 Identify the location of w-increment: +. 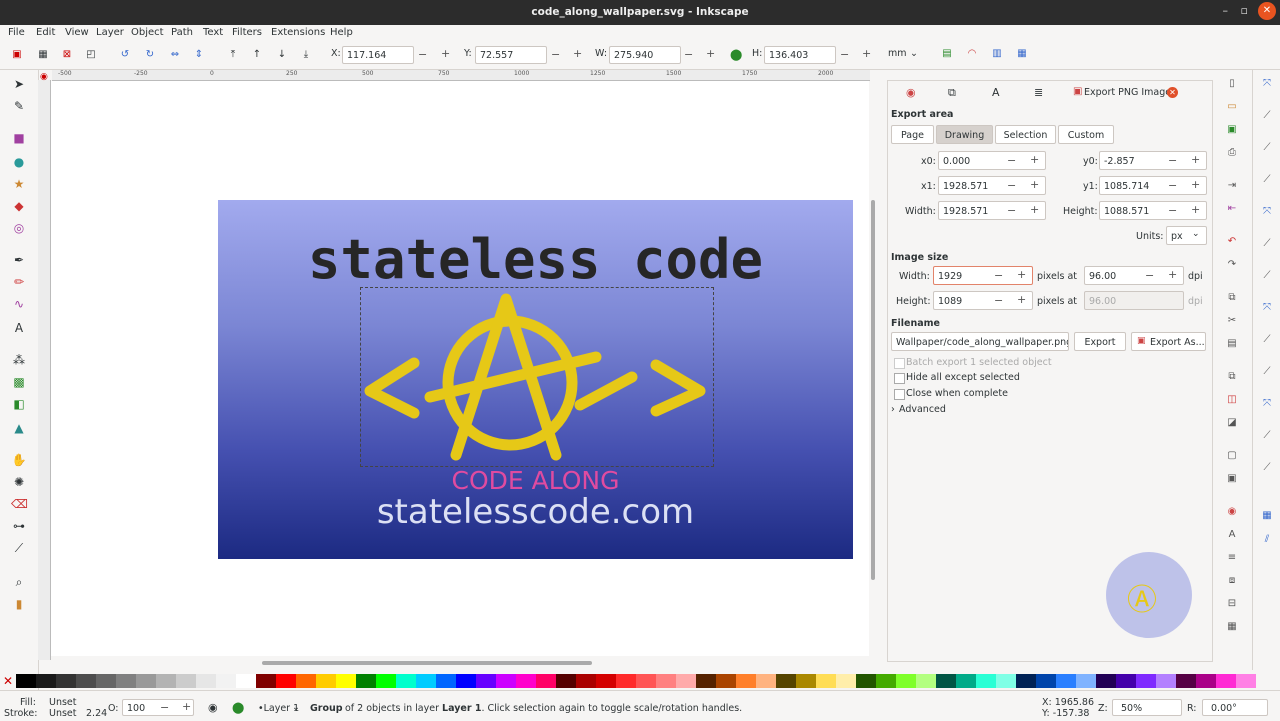
(710, 53).